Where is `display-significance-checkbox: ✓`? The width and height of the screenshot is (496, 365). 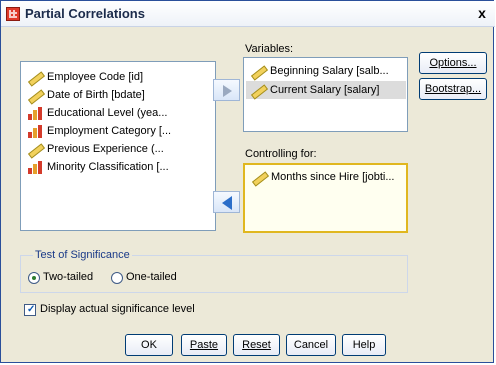 display-significance-checkbox: ✓ is located at coordinates (30, 310).